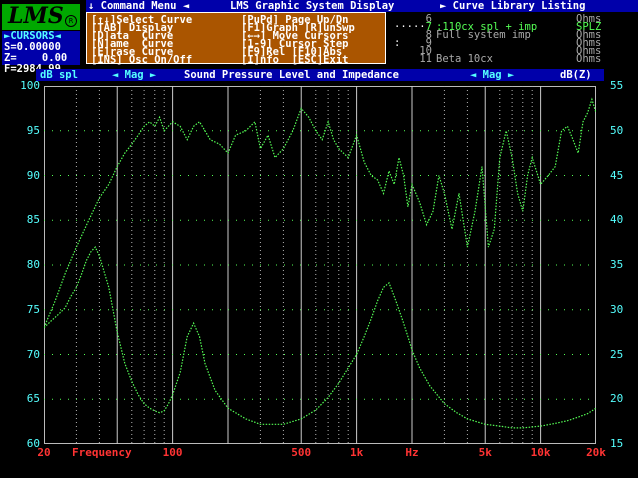  I want to click on y-tick-label: 65, so click(33, 399).